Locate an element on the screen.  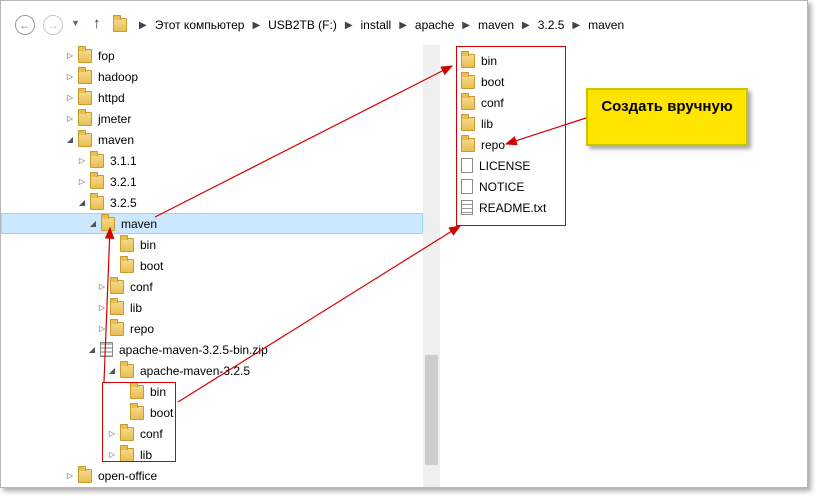
tree-item-label: boot is located at coordinates (152, 265).